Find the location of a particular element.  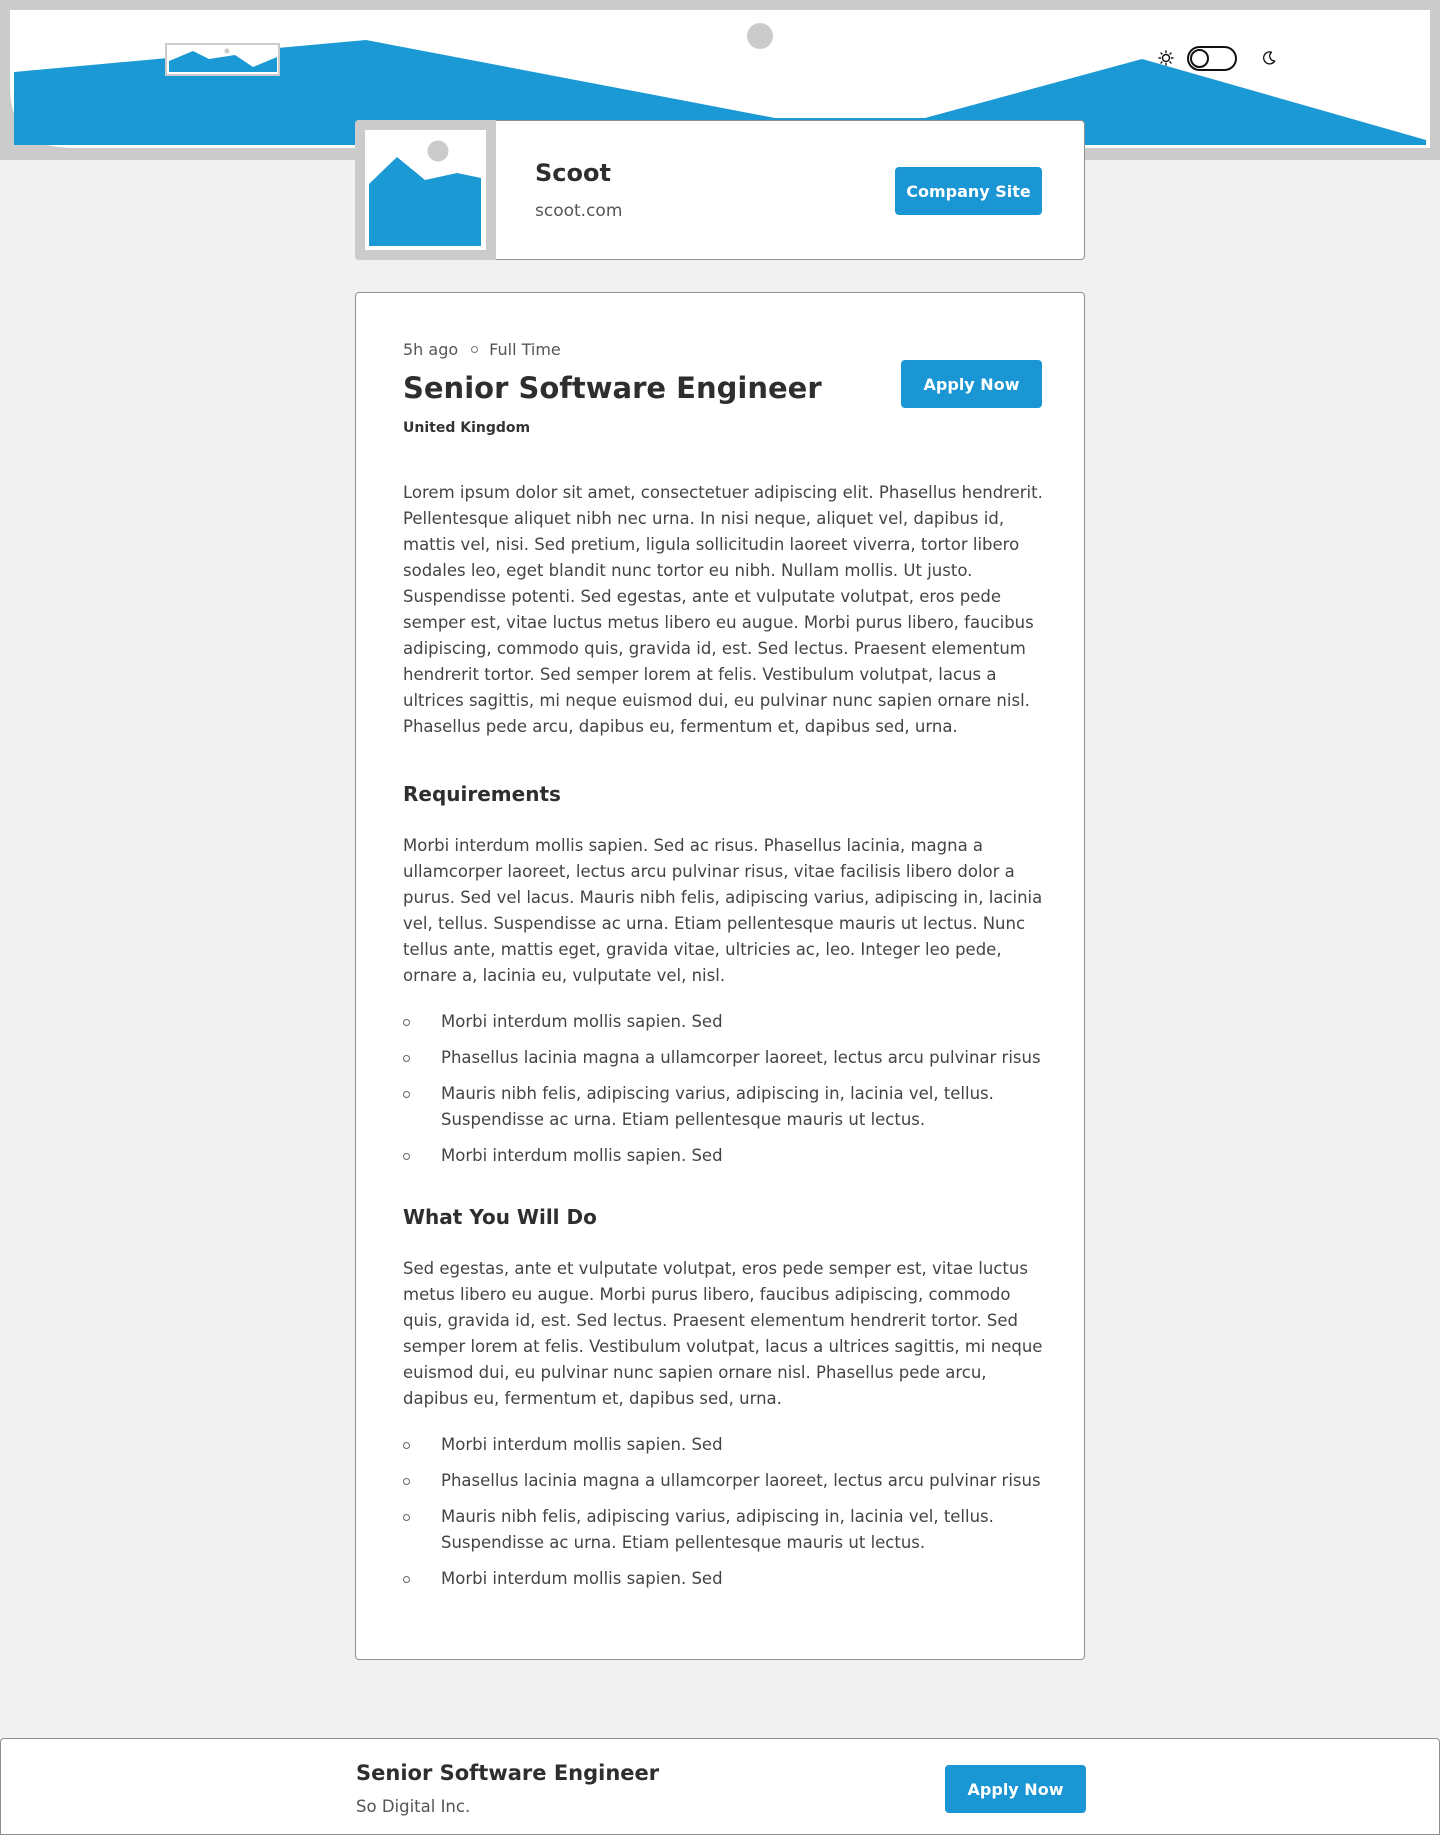

job-meta: 5h ago Full Time is located at coordinates (482, 349).